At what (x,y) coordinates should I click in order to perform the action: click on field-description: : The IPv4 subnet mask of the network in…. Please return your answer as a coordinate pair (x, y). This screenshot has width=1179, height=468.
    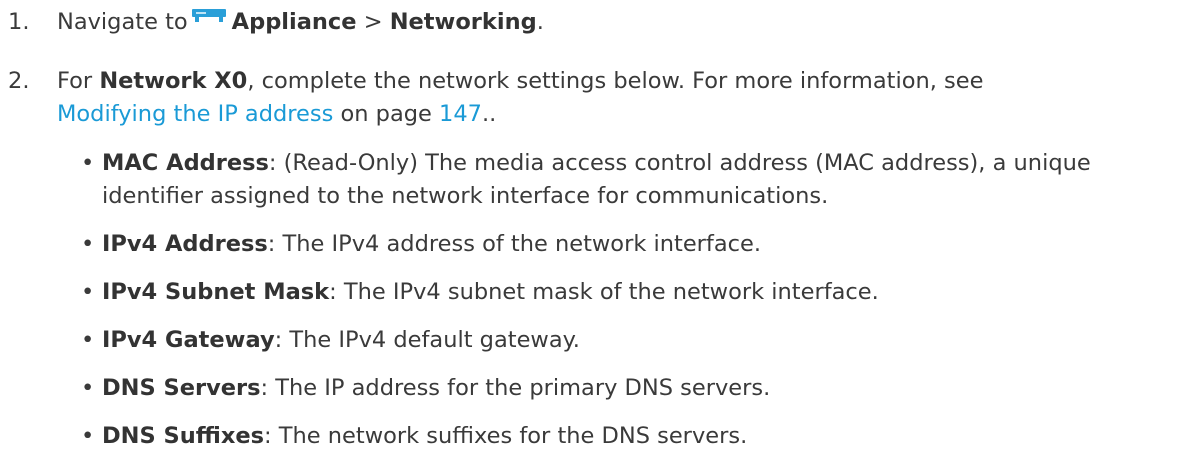
    Looking at the image, I should click on (604, 292).